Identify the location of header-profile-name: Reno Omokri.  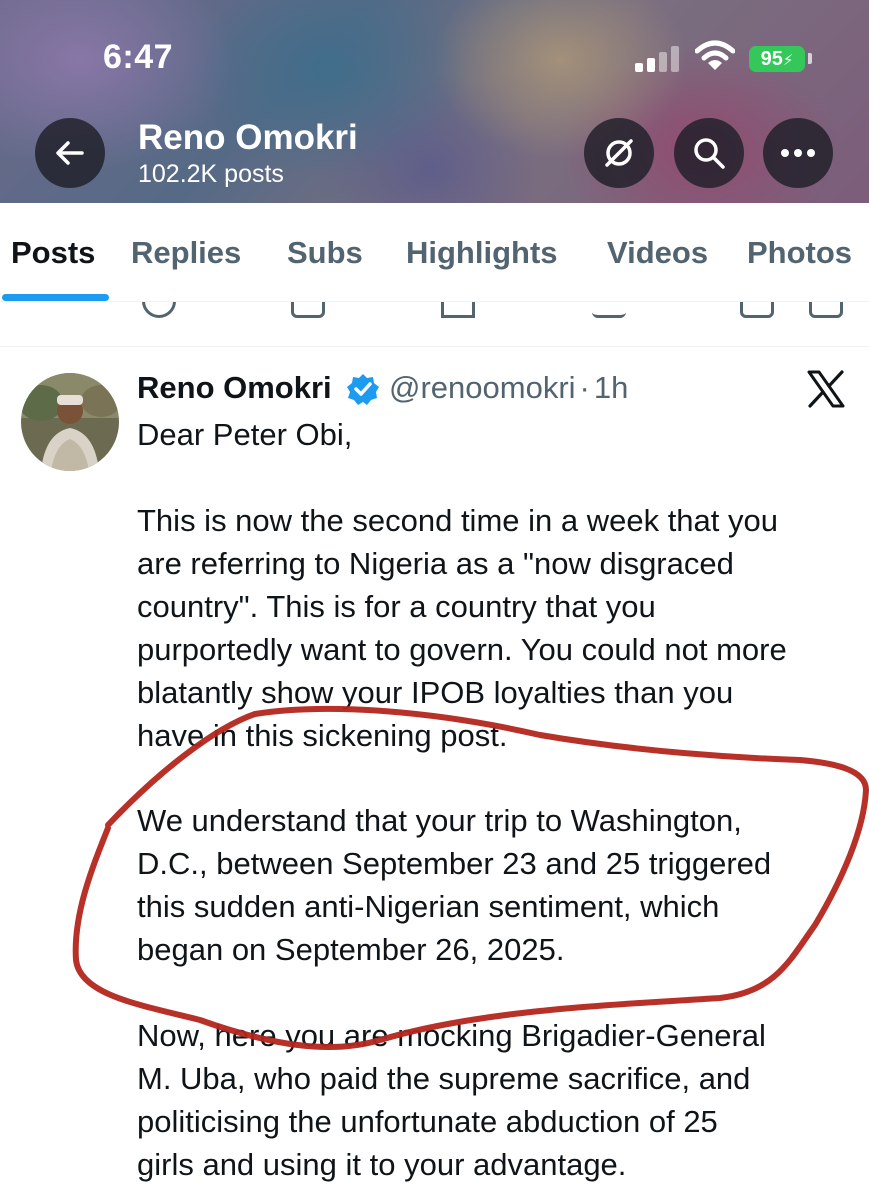
(248, 137).